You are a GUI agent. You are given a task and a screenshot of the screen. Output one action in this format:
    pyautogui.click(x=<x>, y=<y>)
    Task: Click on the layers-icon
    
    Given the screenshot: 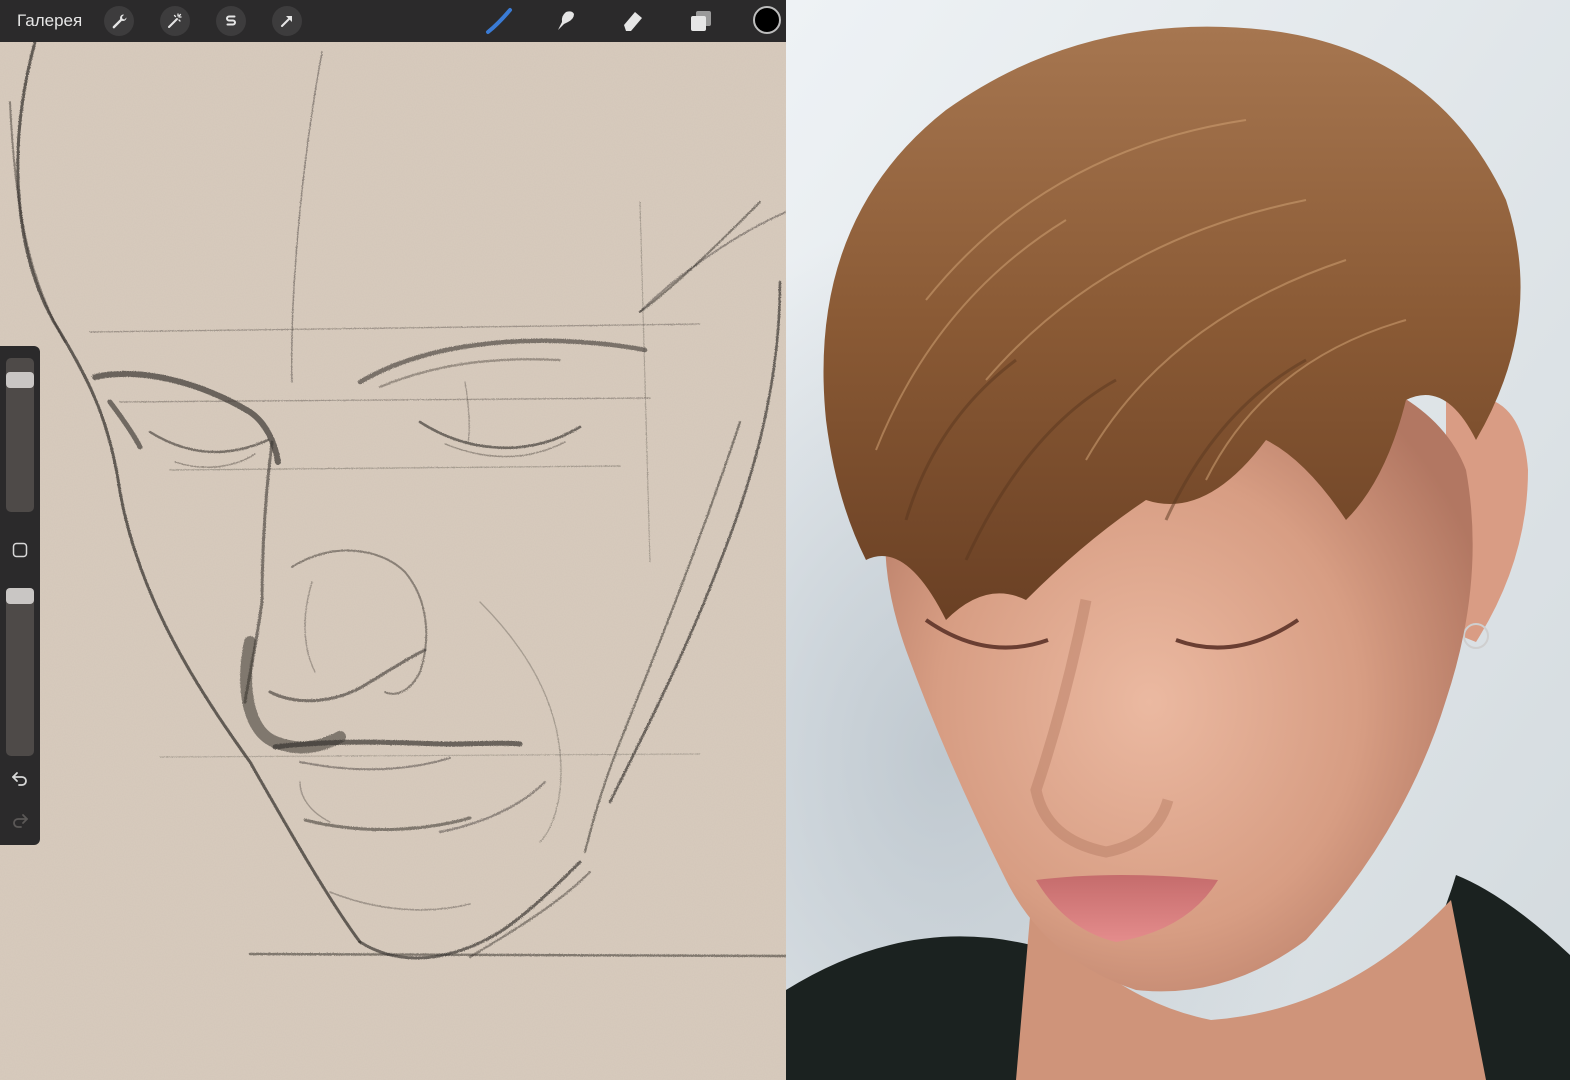 What is the action you would take?
    pyautogui.click(x=701, y=21)
    